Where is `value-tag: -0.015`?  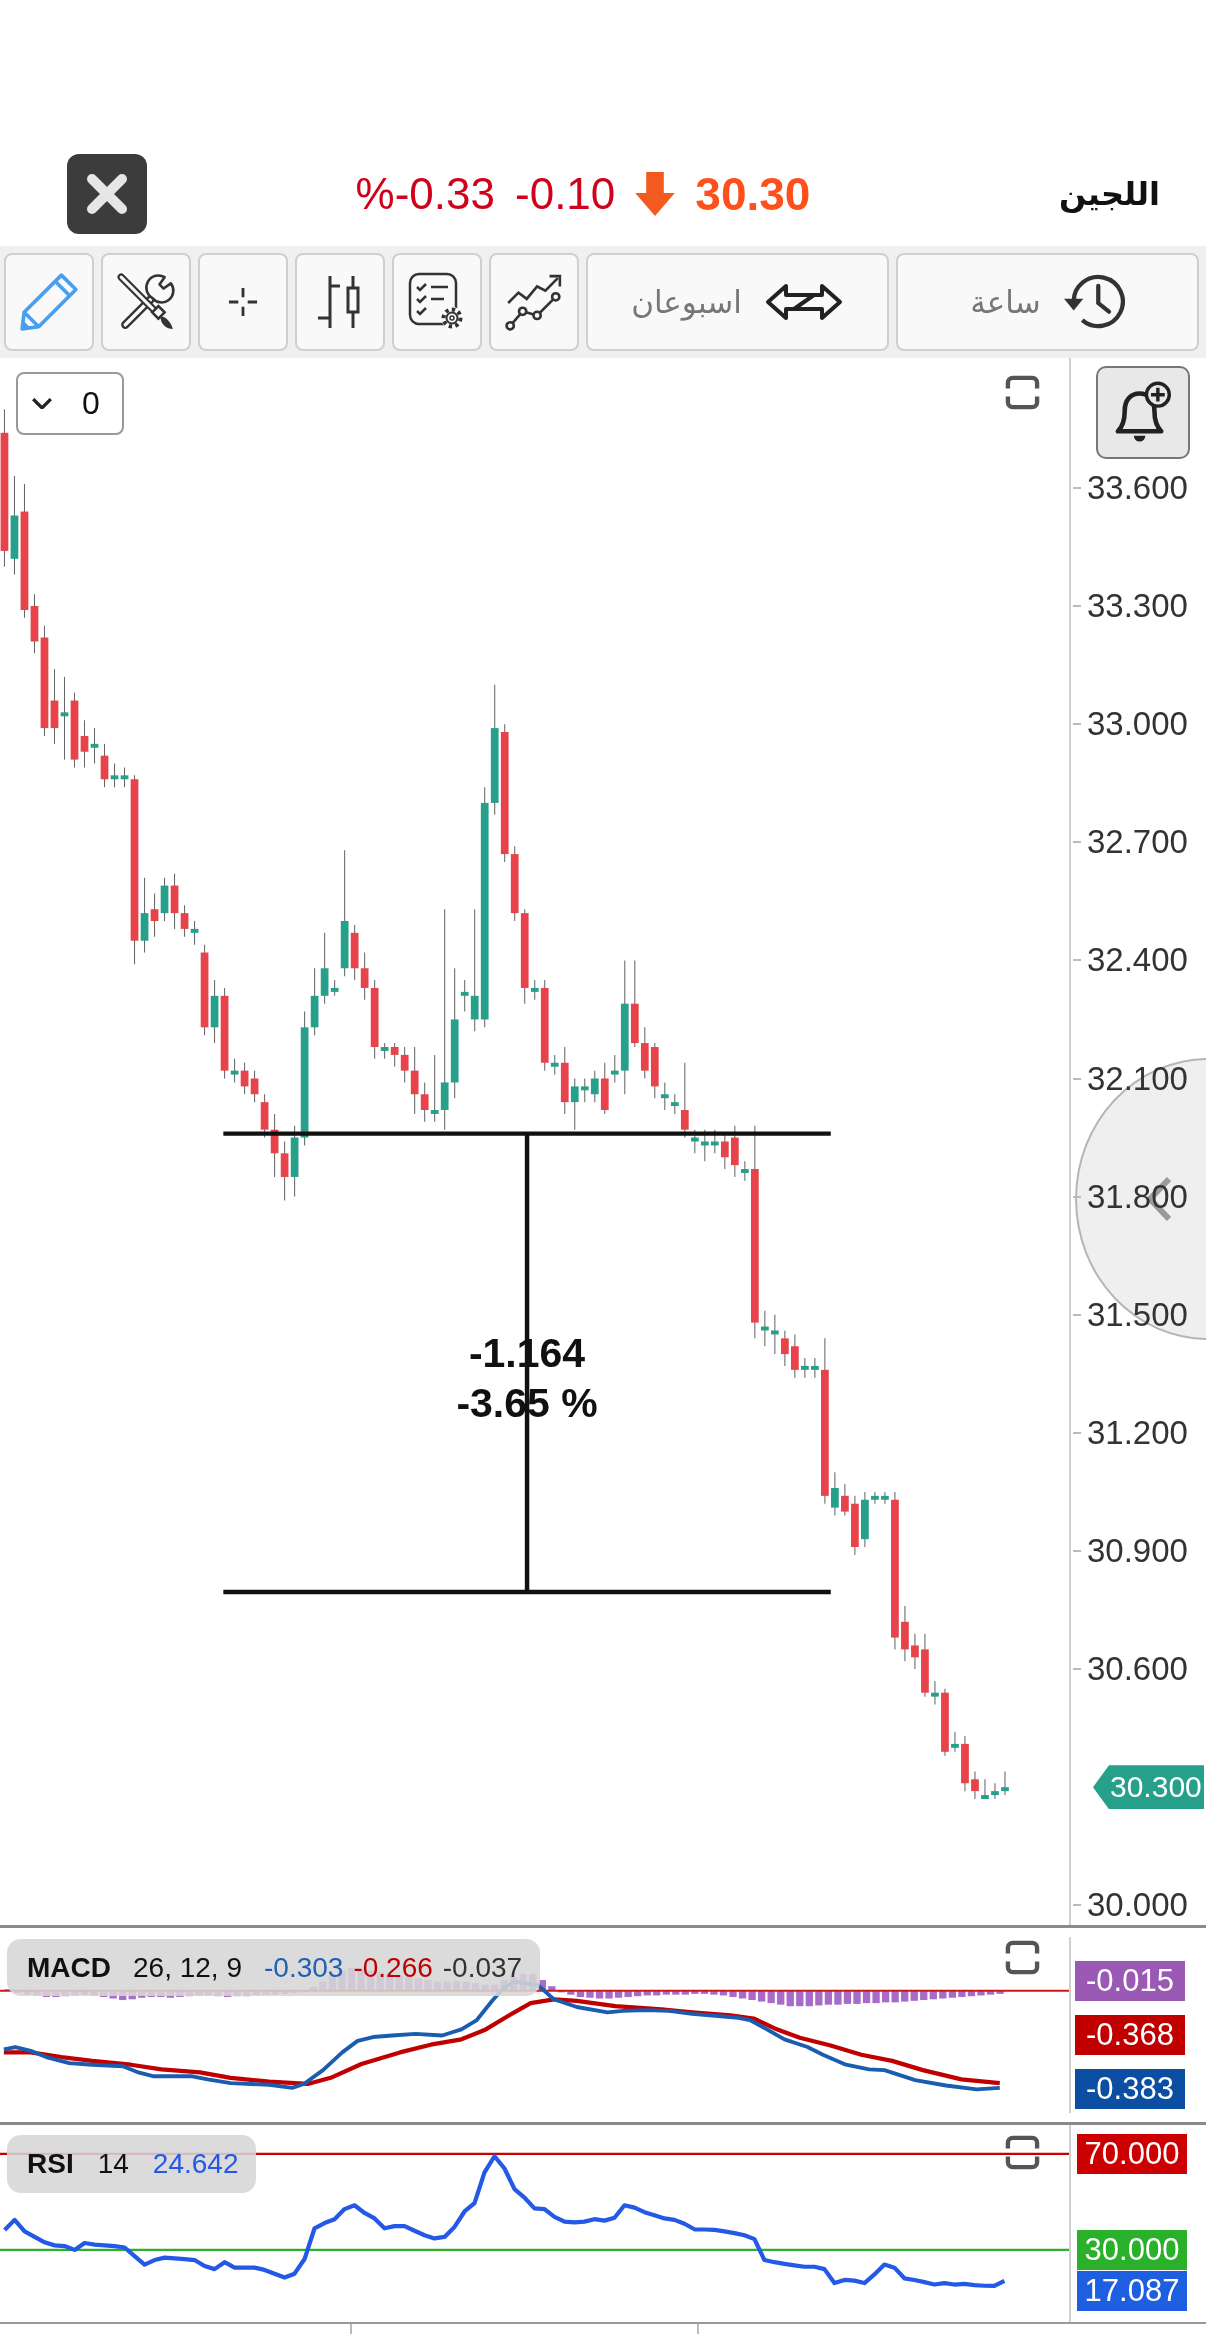 value-tag: -0.015 is located at coordinates (1130, 1981).